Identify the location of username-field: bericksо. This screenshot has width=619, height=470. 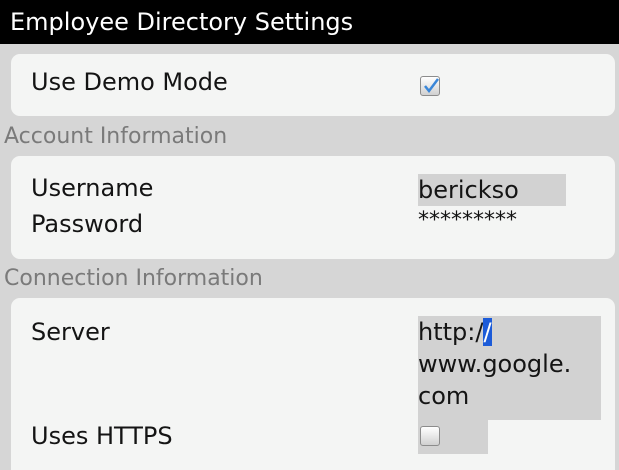
(492, 190).